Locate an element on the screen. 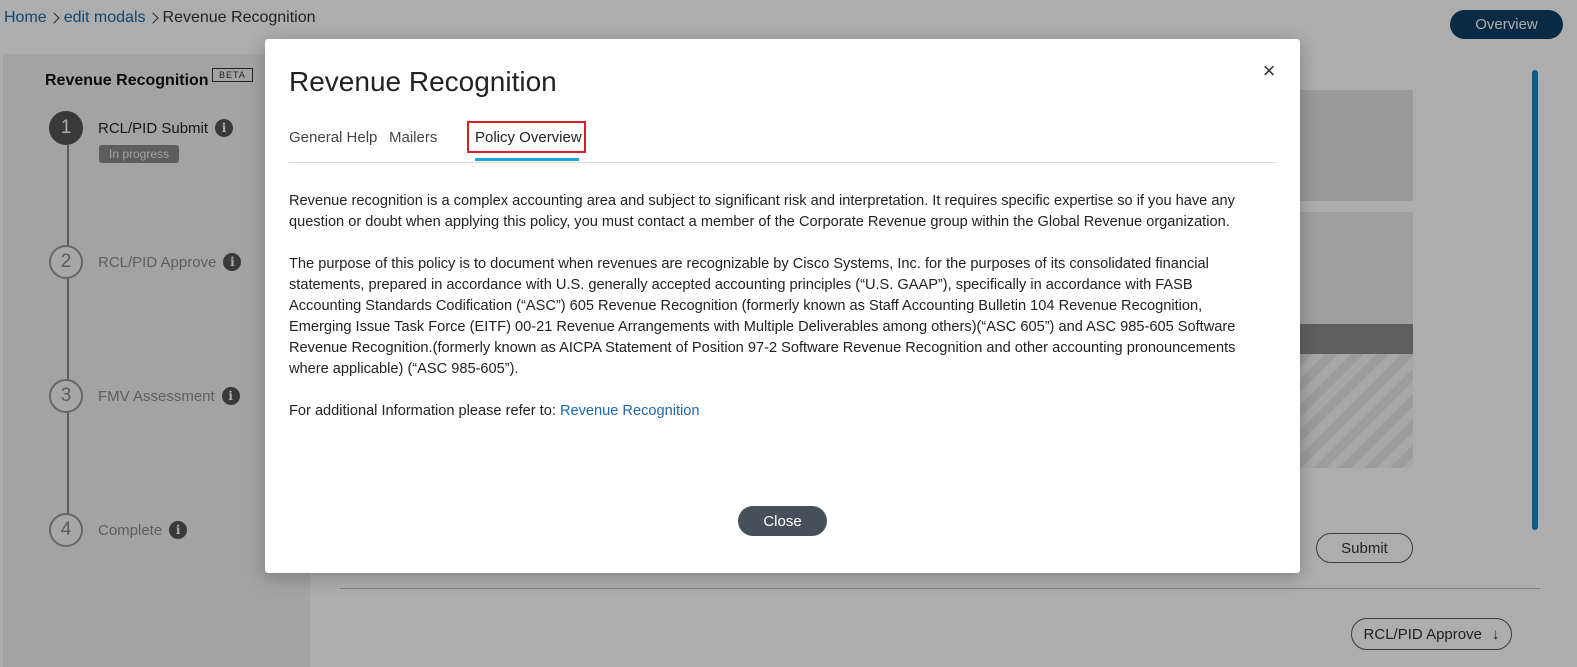 This screenshot has width=1577, height=667. modal-title: Revenue Recognition is located at coordinates (423, 81).